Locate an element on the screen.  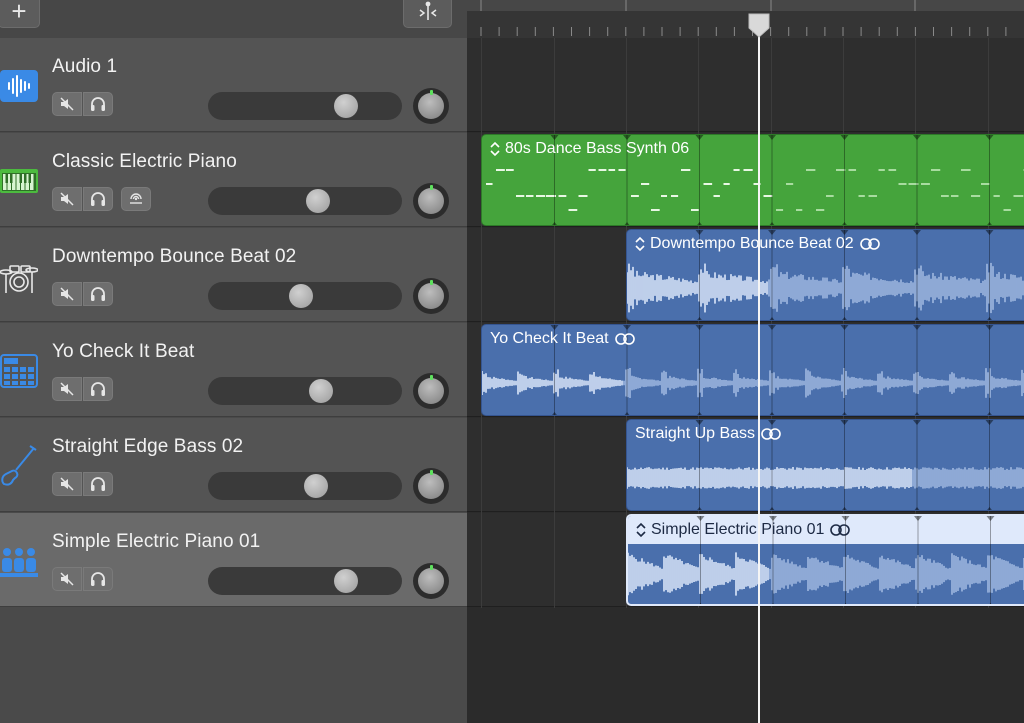
track-name: Downtempo Bounce Beat 02 is located at coordinates (174, 257).